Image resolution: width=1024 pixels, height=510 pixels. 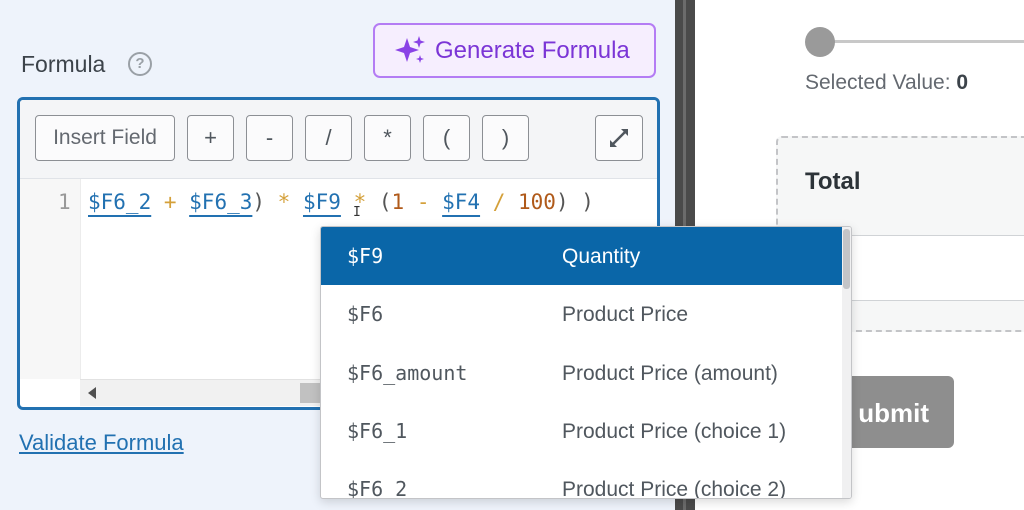 I want to click on slider-handle, so click(x=820, y=42).